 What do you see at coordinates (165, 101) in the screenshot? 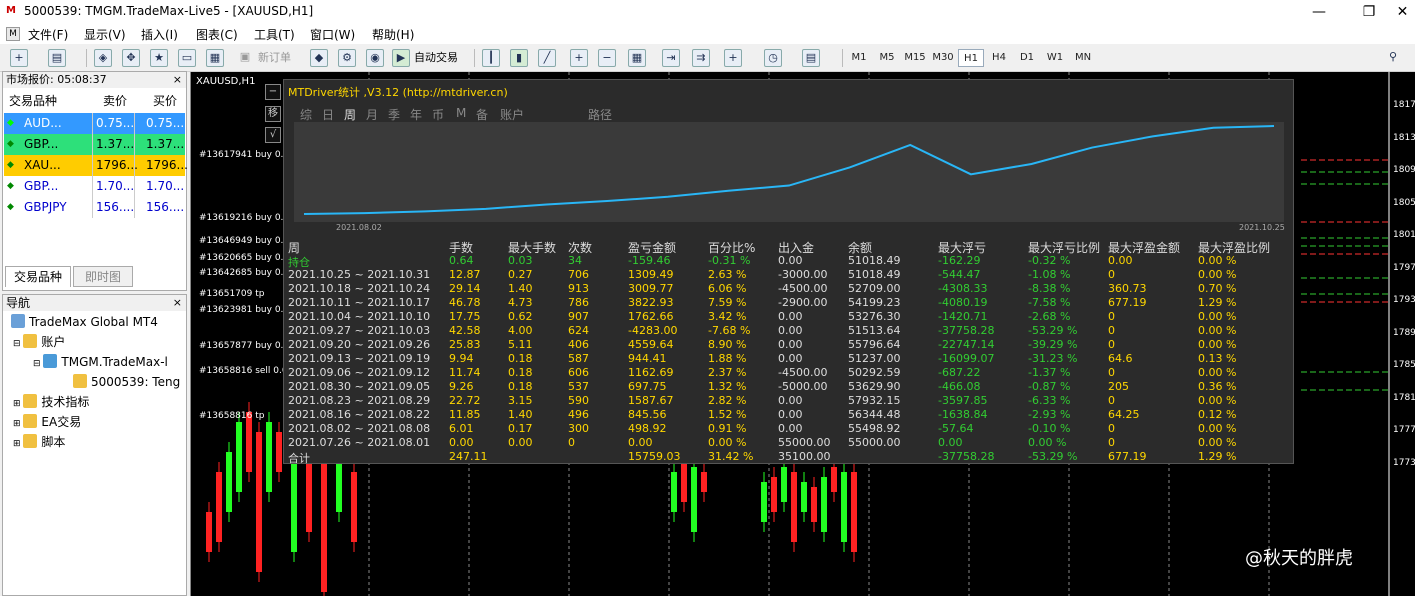
I see `col-ask: 买价` at bounding box center [165, 101].